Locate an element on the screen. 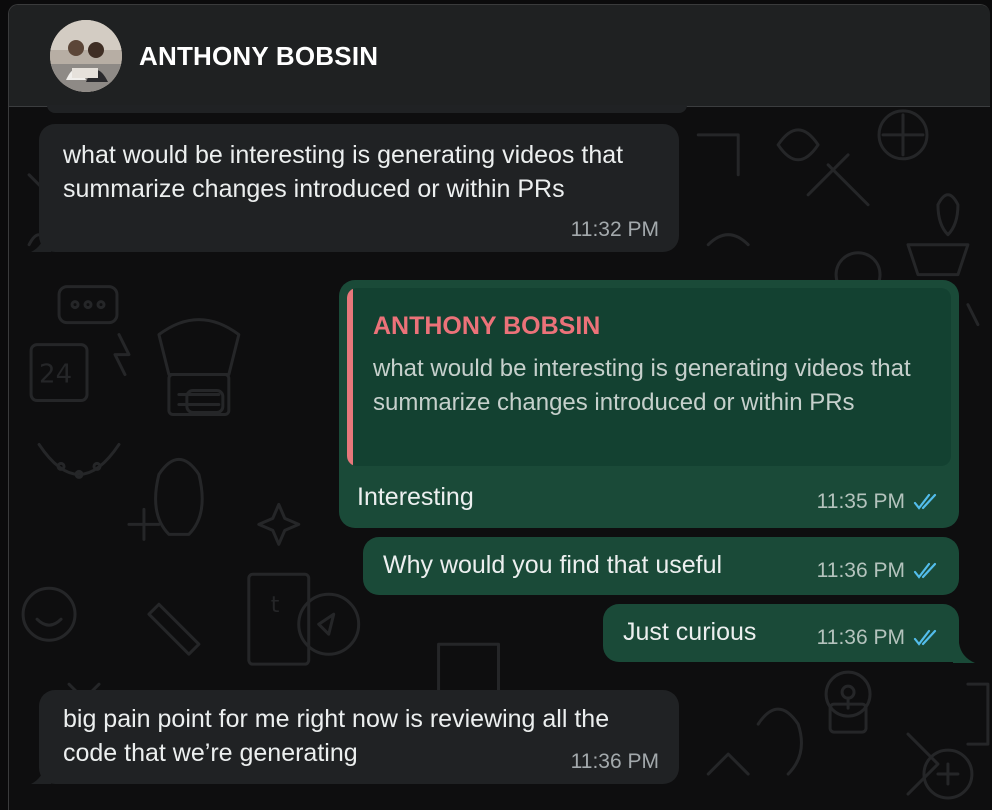 The height and width of the screenshot is (810, 992). contact-avatar is located at coordinates (86, 56).